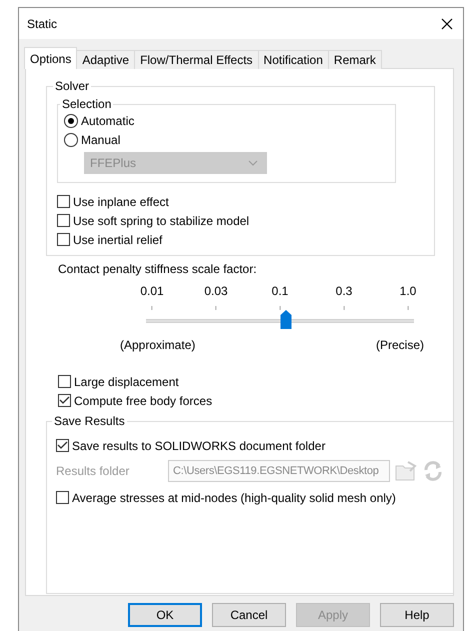  I want to click on group-title: Solver, so click(72, 86).